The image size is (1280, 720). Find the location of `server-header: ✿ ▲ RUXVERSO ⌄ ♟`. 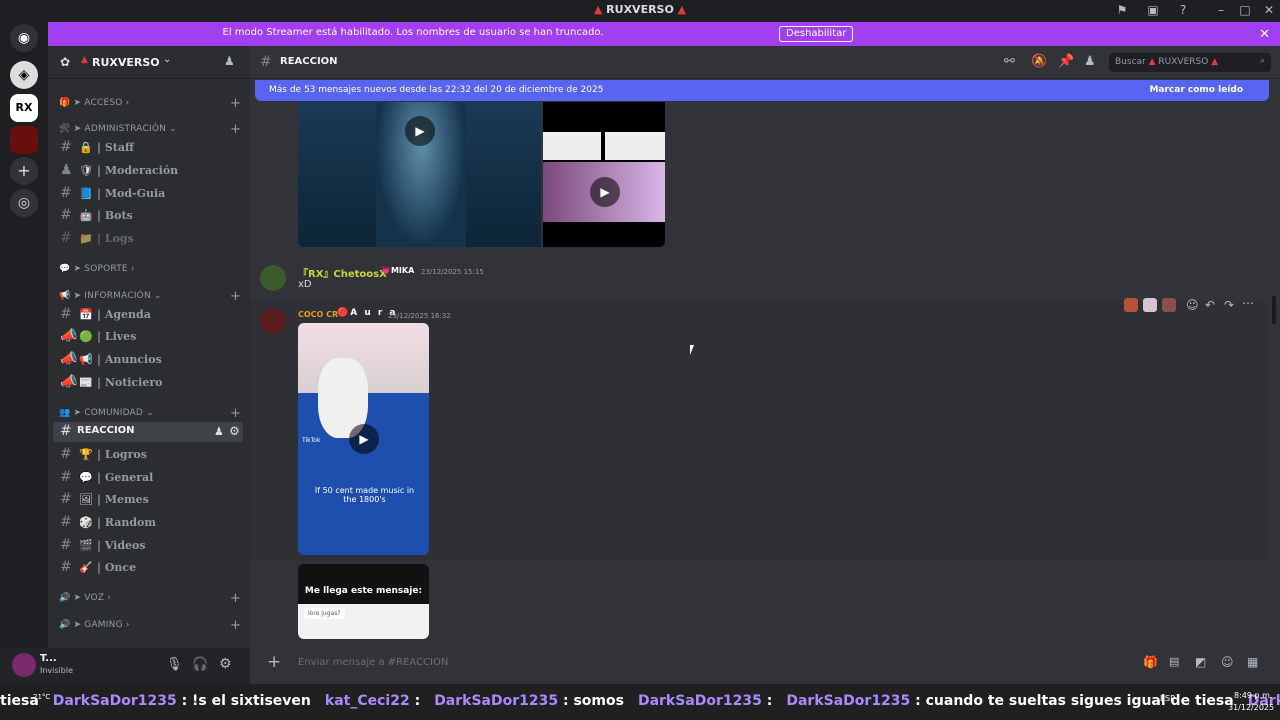

server-header: ✿ ▲ RUXVERSO ⌄ ♟ is located at coordinates (149, 62).